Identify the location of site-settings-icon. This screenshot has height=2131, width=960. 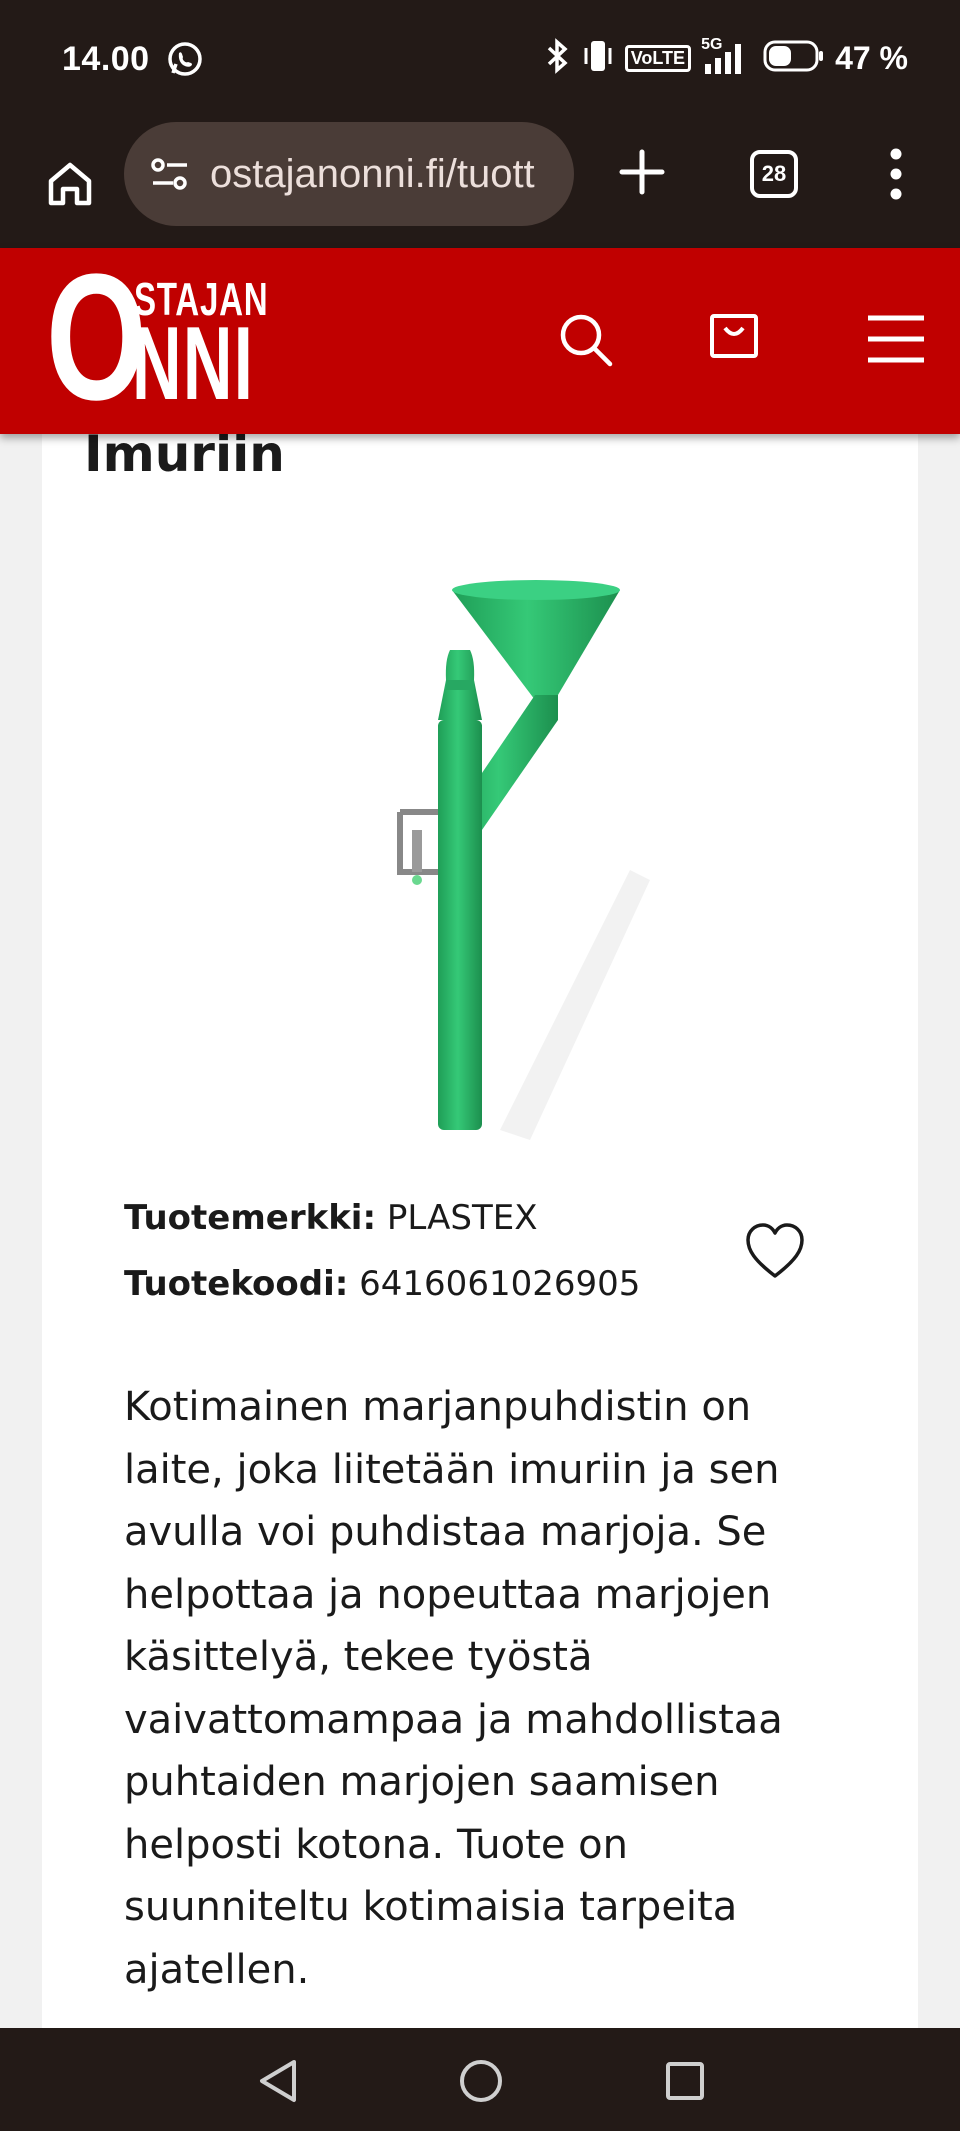
(170, 174).